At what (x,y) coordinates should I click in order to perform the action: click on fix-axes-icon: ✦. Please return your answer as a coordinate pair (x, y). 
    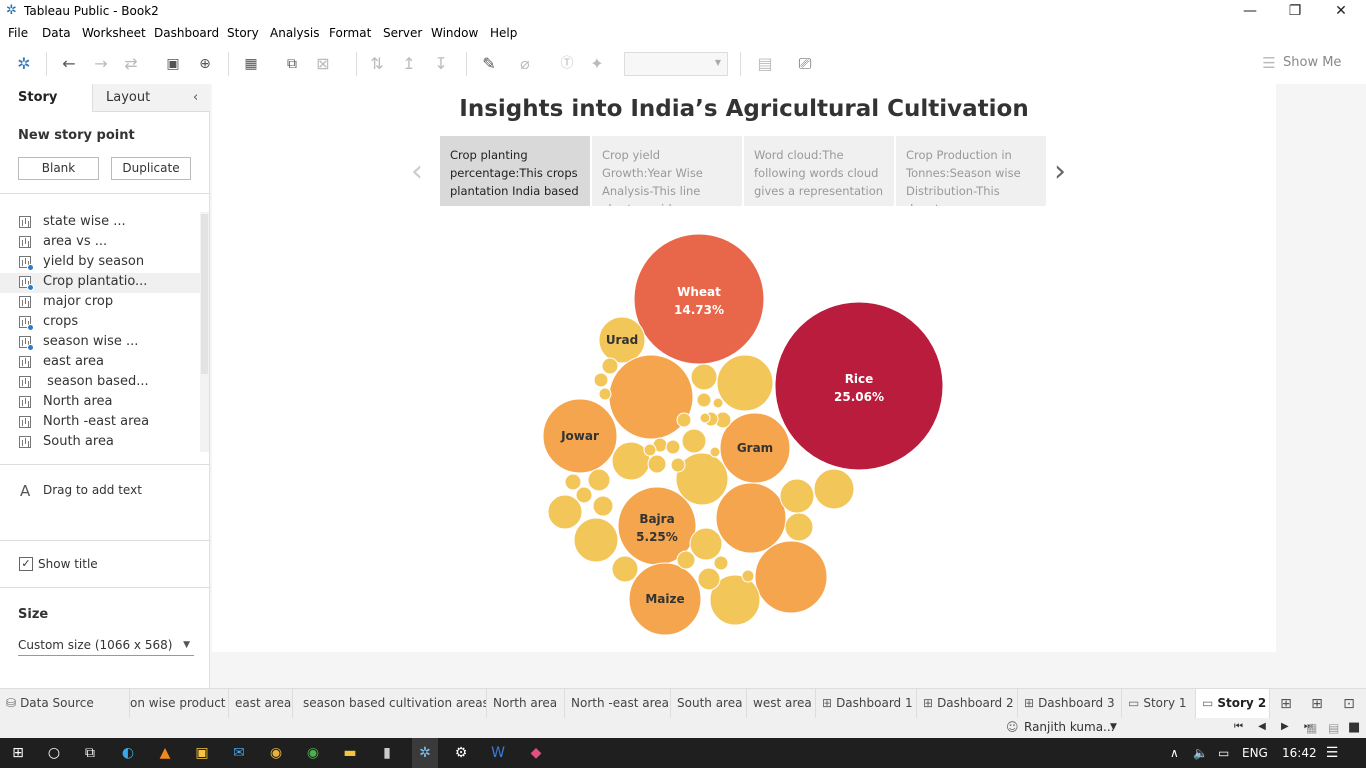
    Looking at the image, I should click on (597, 64).